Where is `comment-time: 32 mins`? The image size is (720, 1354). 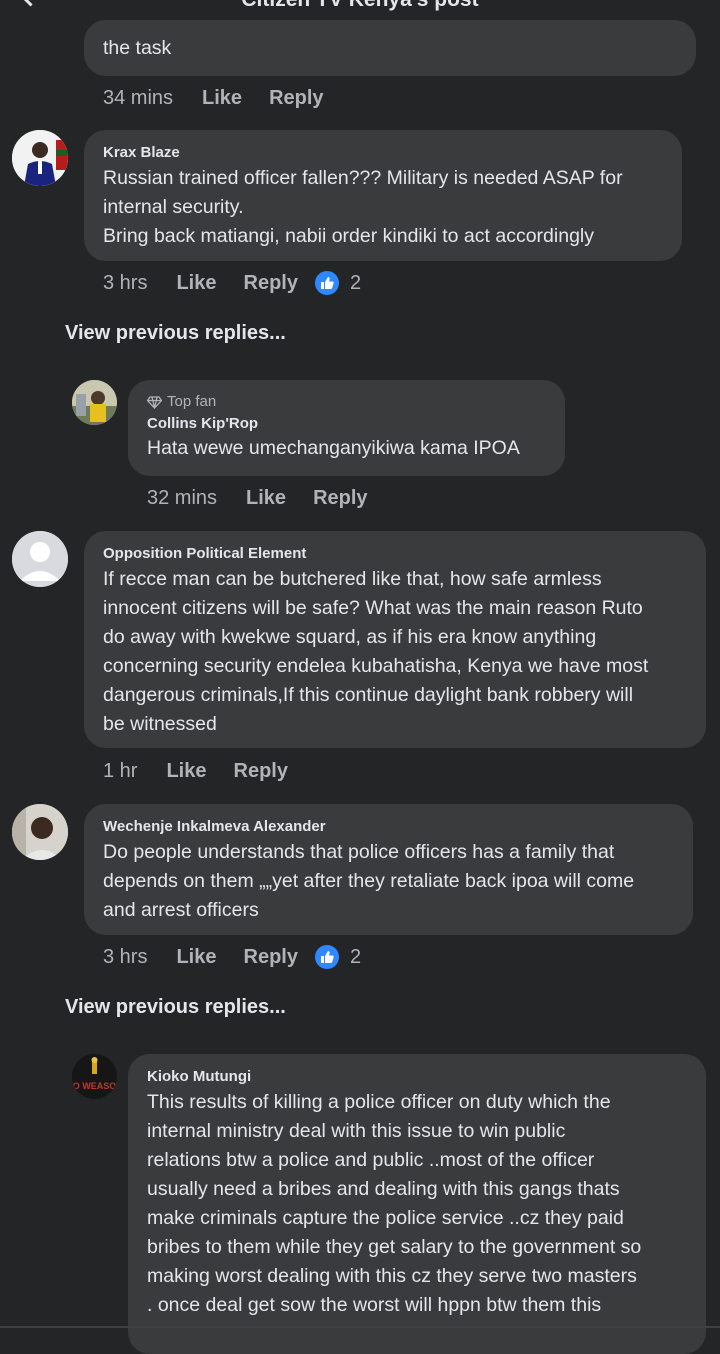 comment-time: 32 mins is located at coordinates (182, 498).